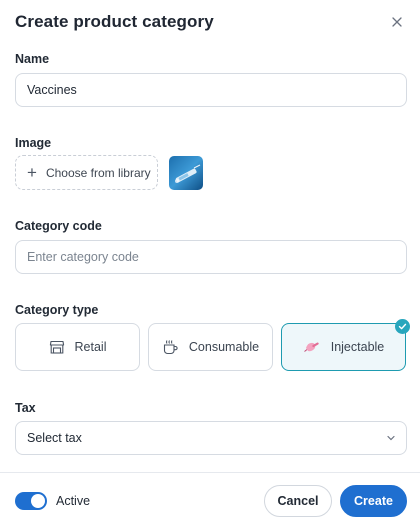 Image resolution: width=420 pixels, height=531 pixels. Describe the element at coordinates (114, 21) in the screenshot. I see `modal-title: Create product category` at that location.